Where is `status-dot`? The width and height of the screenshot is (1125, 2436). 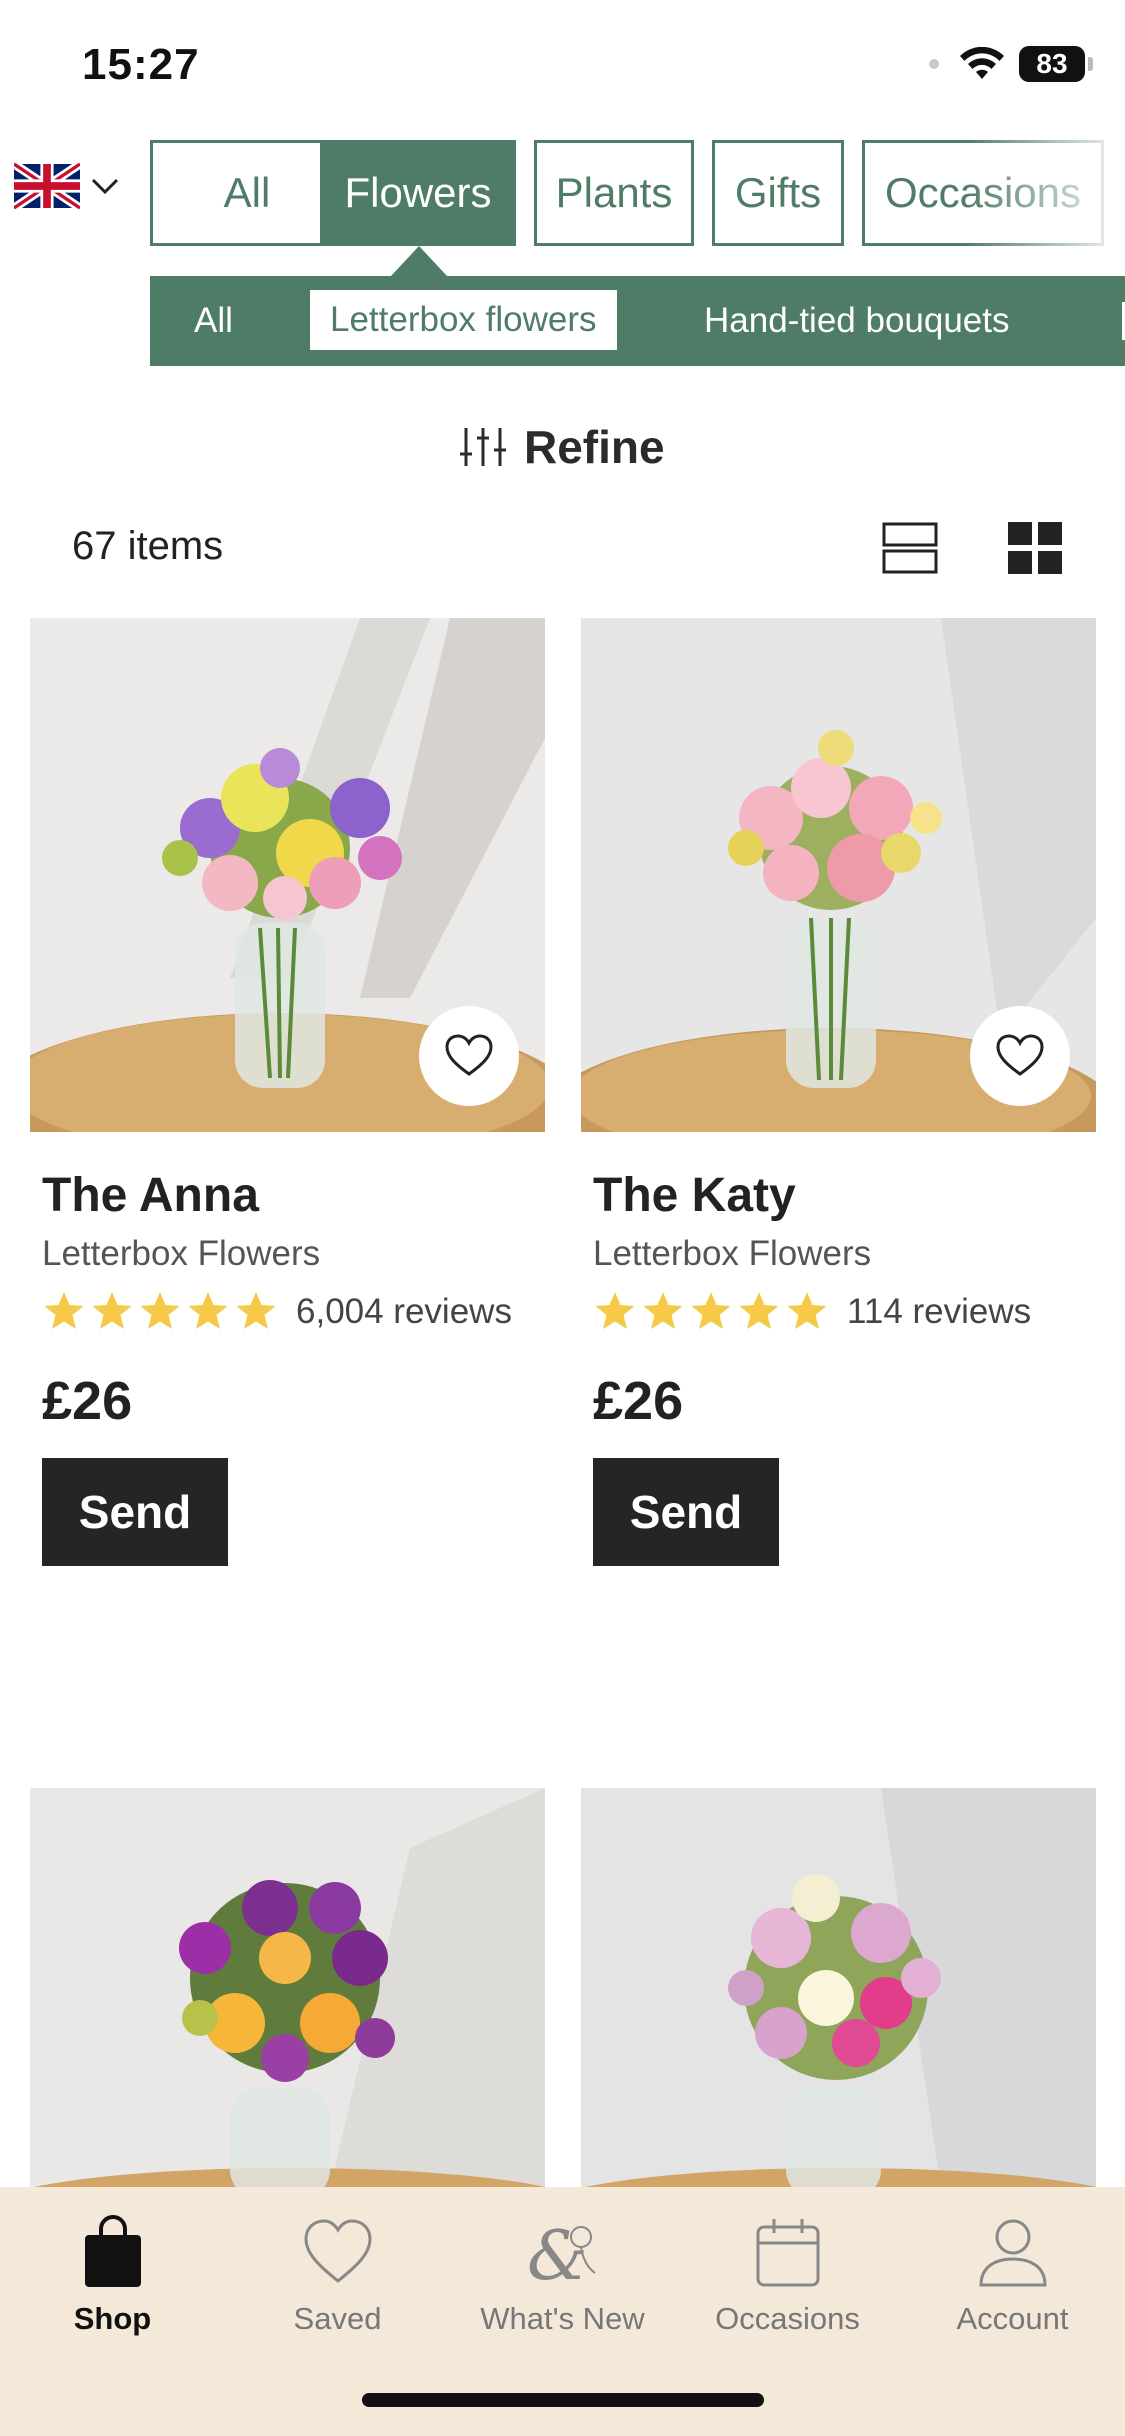 status-dot is located at coordinates (934, 64).